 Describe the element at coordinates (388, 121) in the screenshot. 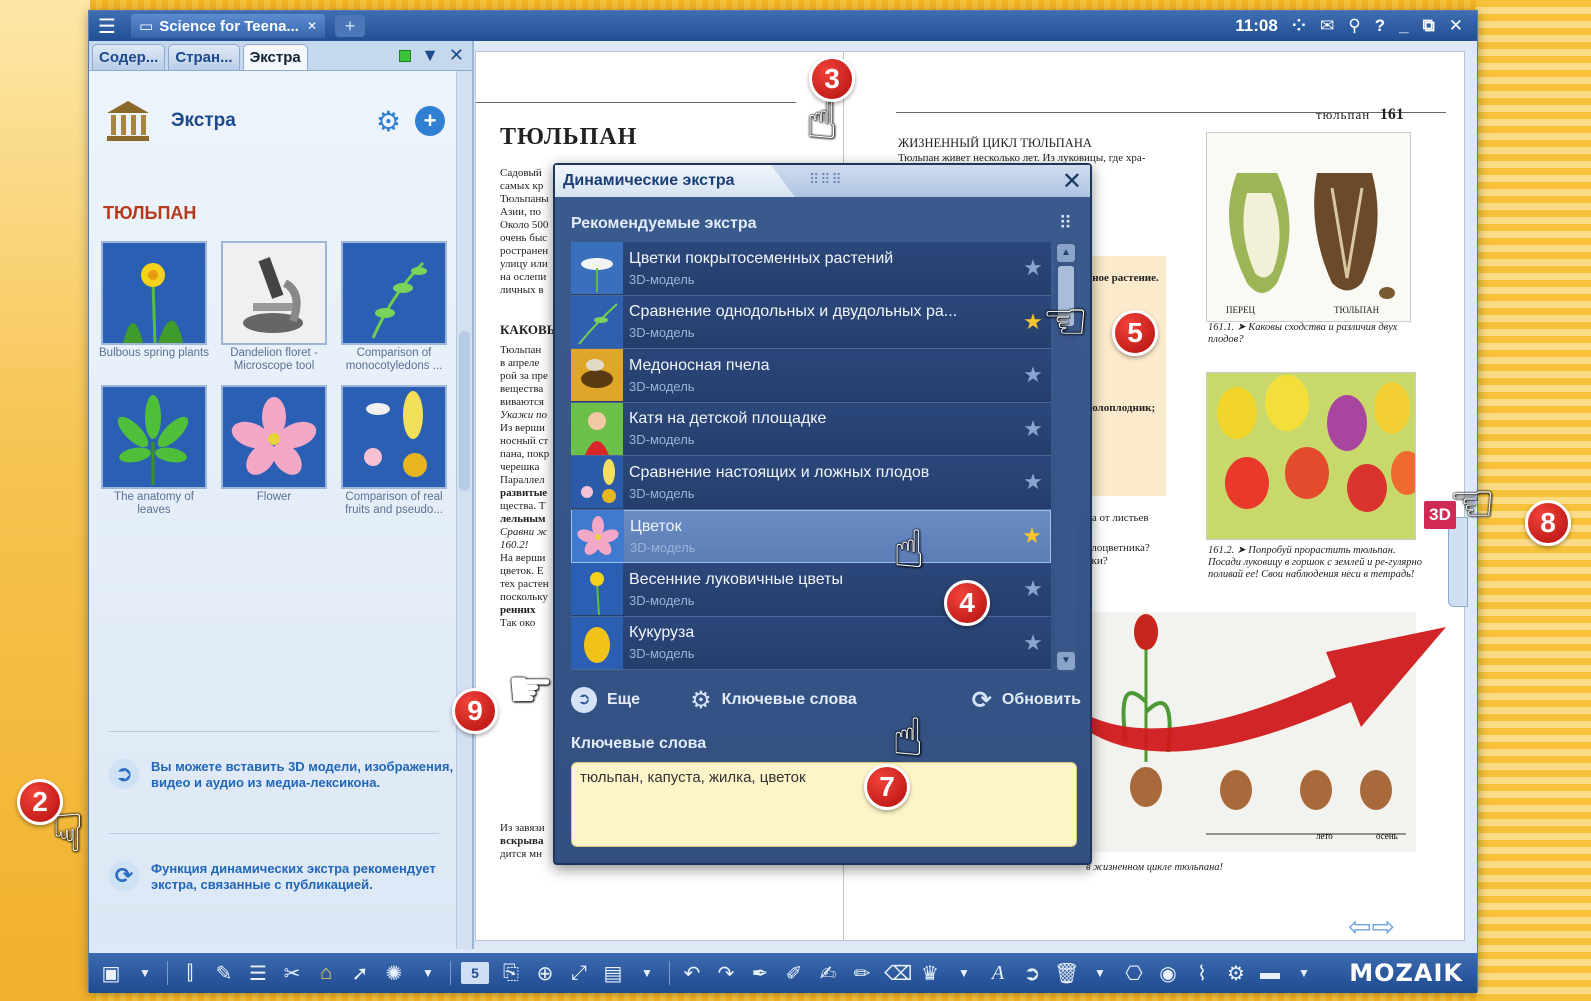

I see `gear-icon: ⚙` at that location.